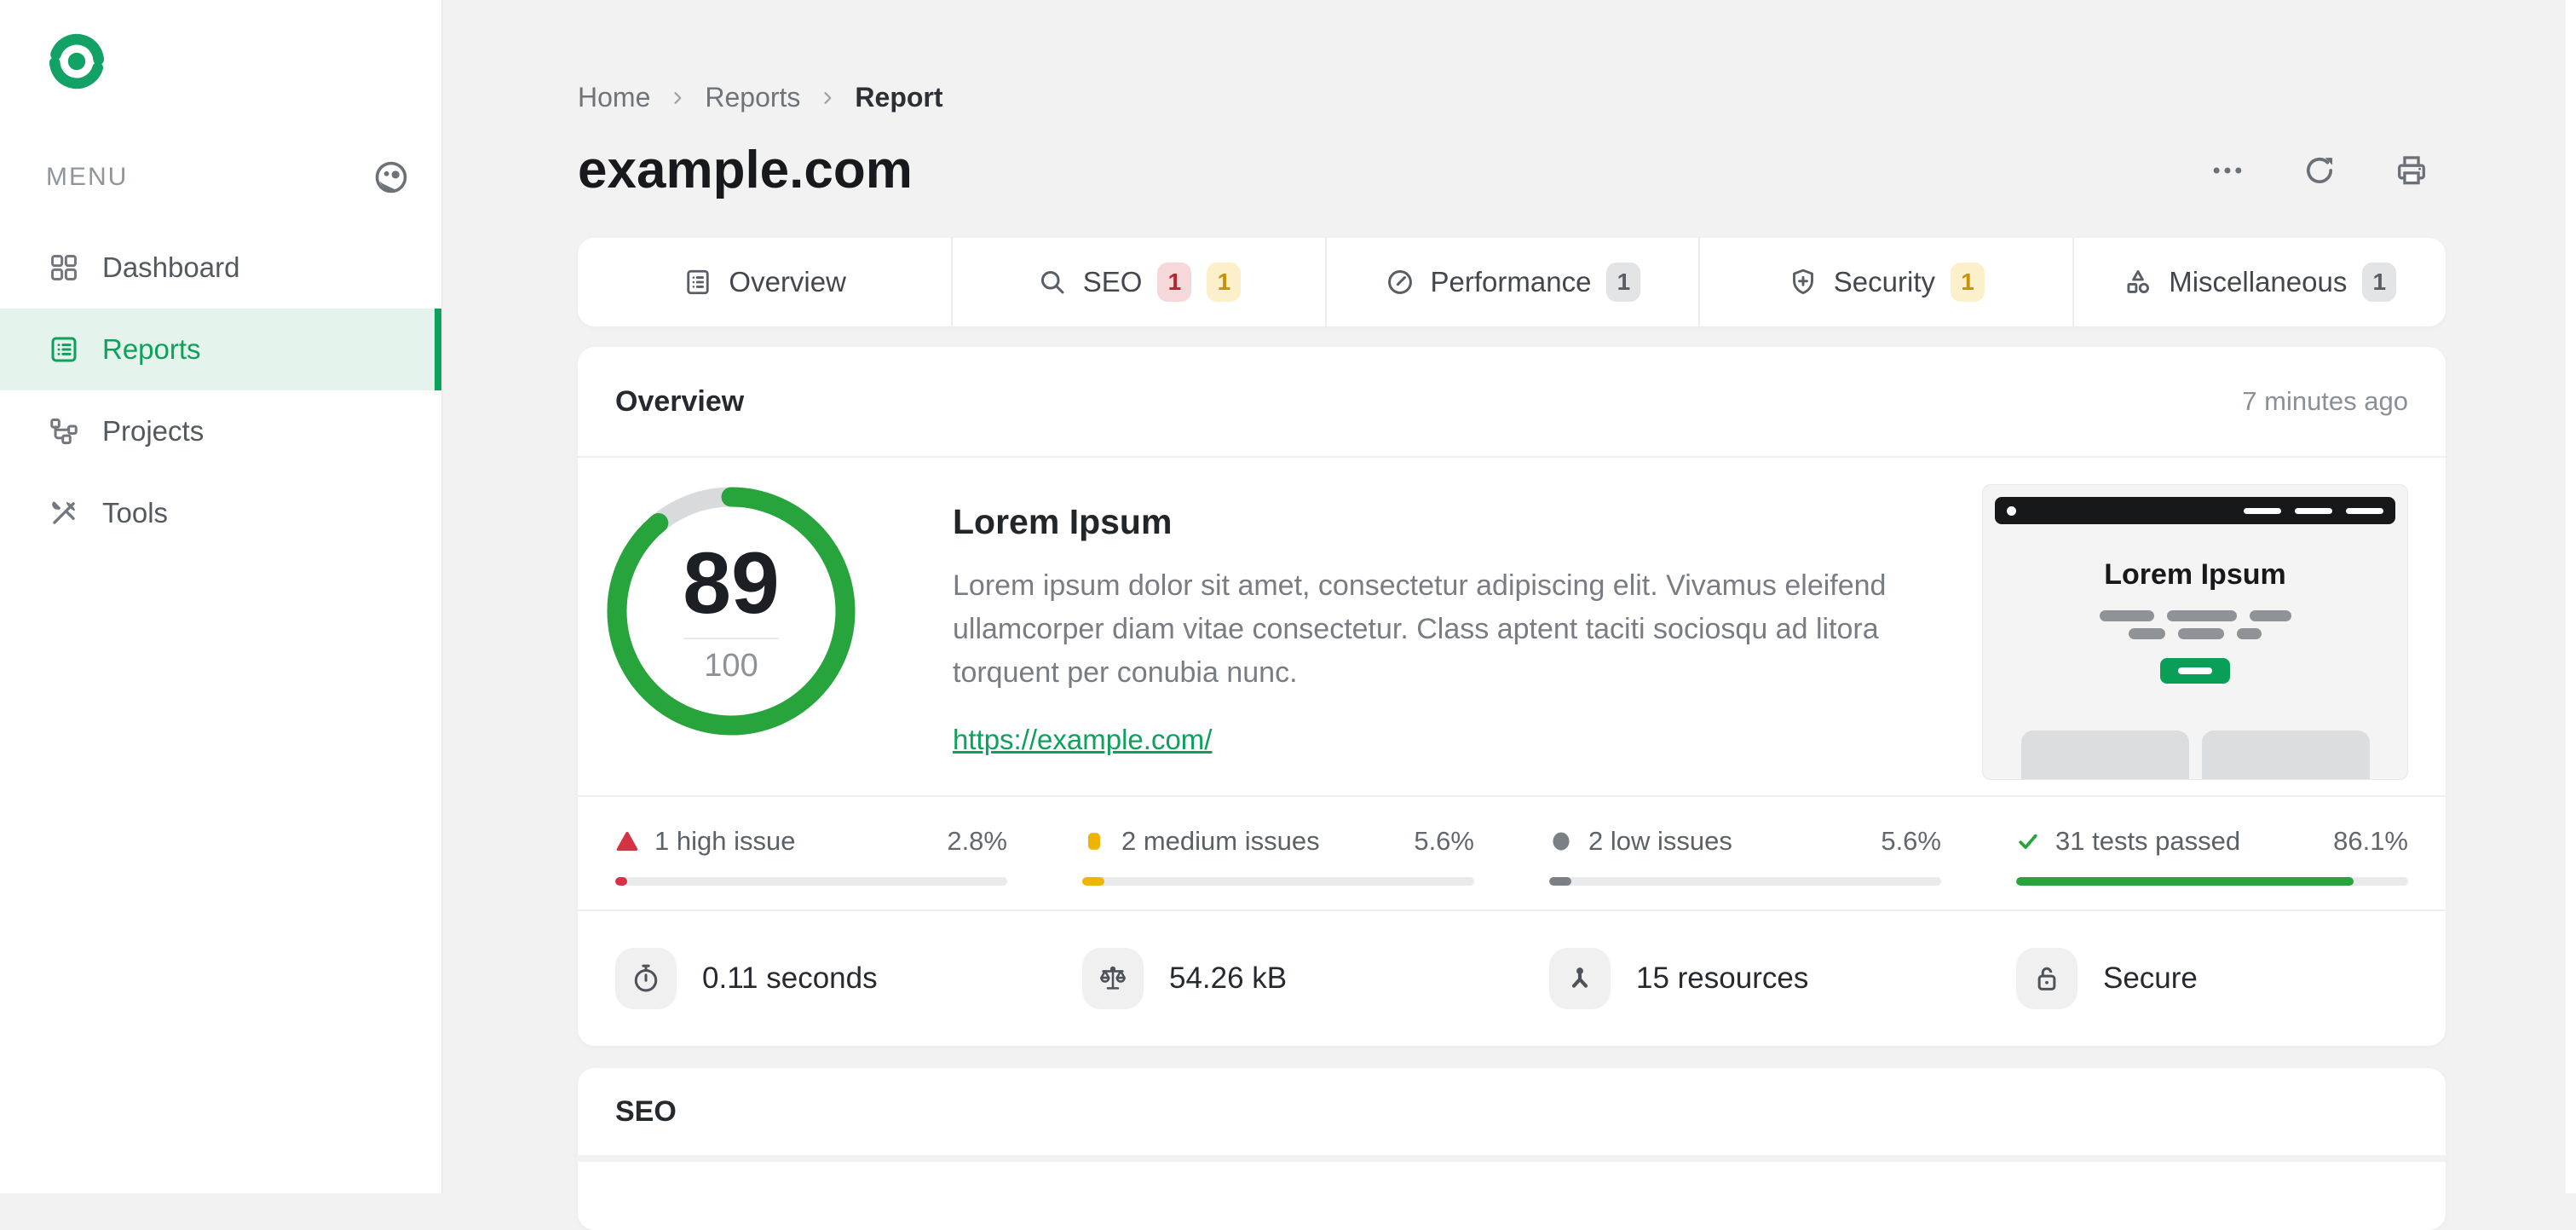 Image resolution: width=2576 pixels, height=1230 pixels. What do you see at coordinates (153, 431) in the screenshot?
I see `sidebar-item-label: Projects` at bounding box center [153, 431].